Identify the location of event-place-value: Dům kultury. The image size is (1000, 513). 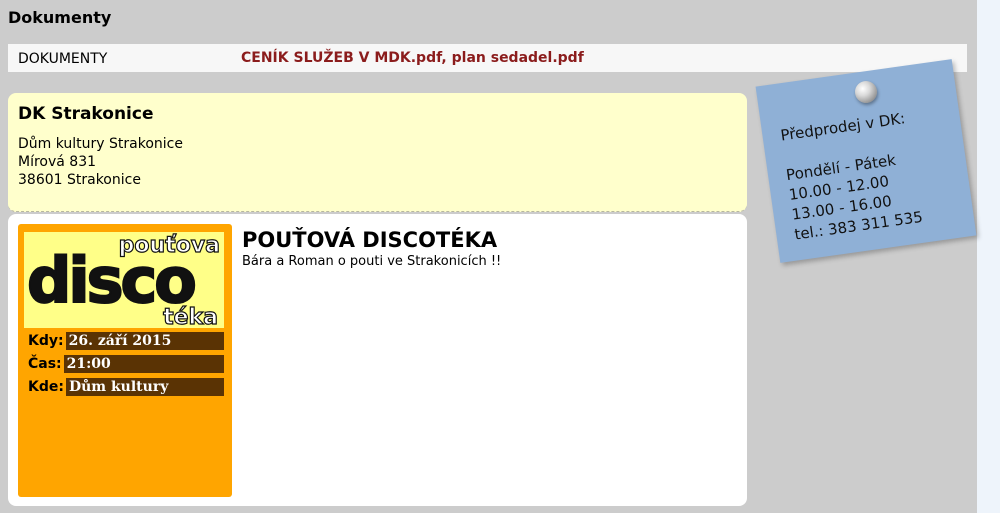
(118, 387).